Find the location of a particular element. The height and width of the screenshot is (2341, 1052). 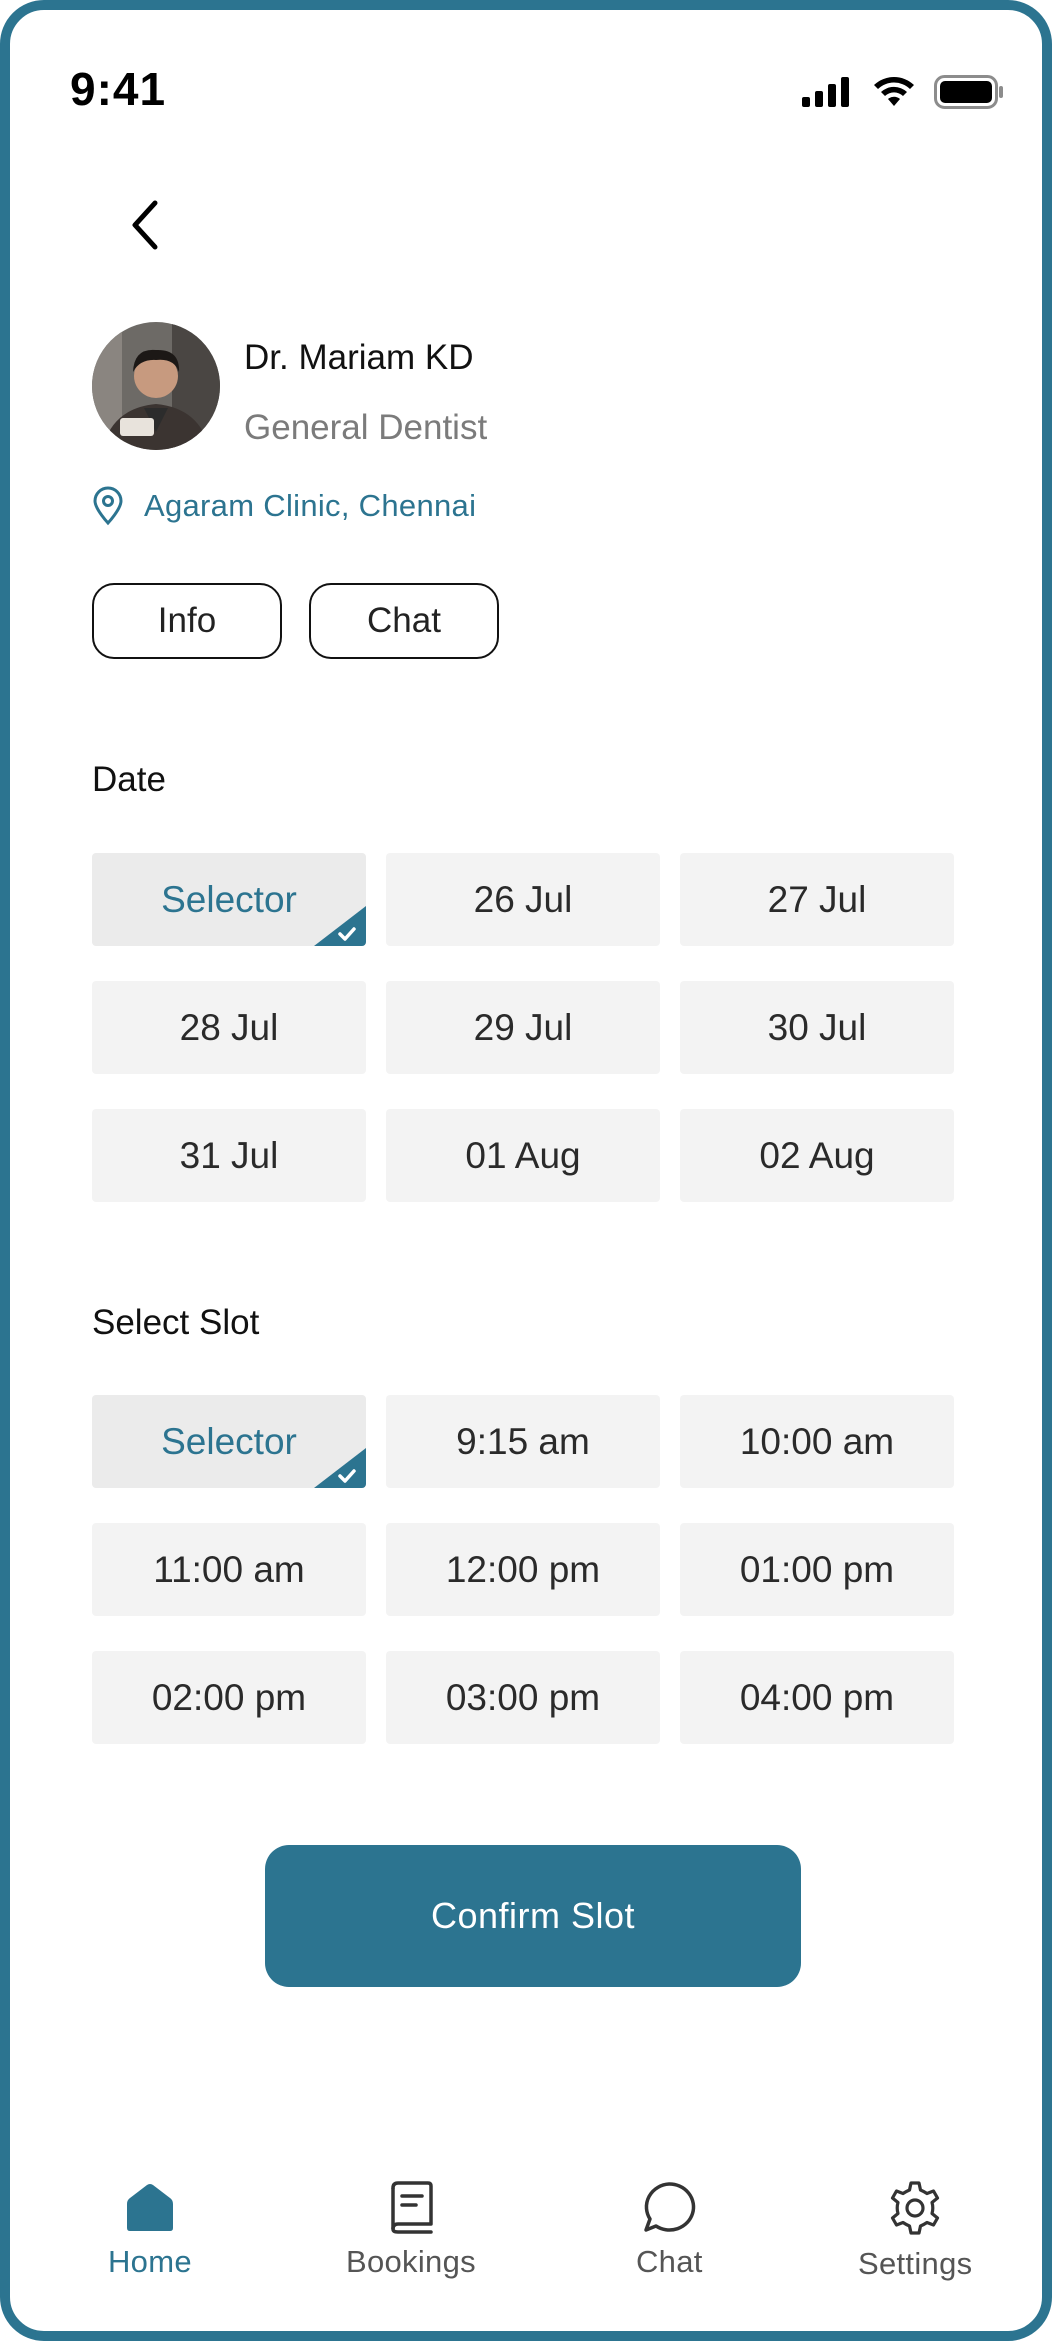

date-option-label: 02 Aug is located at coordinates (817, 1155).